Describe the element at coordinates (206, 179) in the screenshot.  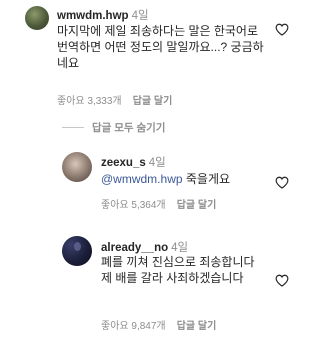
I see `comment-text-body: 죽을게요` at that location.